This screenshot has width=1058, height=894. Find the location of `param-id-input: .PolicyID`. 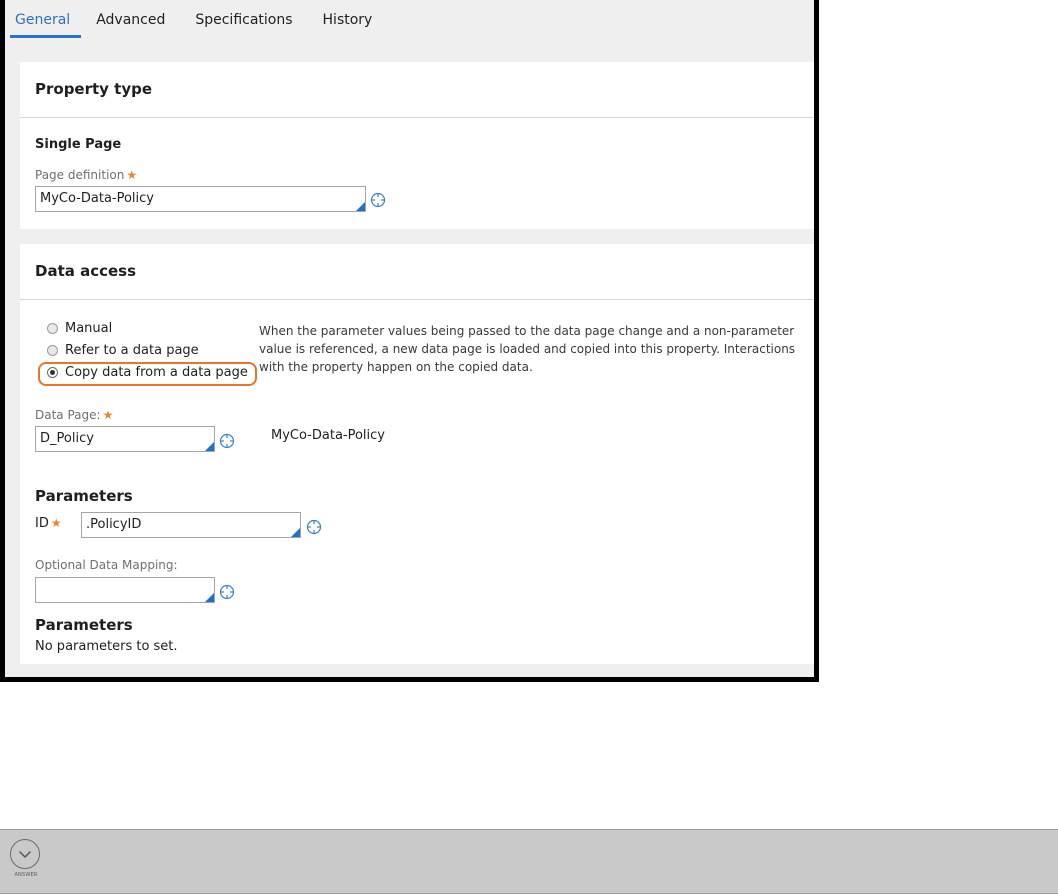

param-id-input: .PolicyID is located at coordinates (191, 525).